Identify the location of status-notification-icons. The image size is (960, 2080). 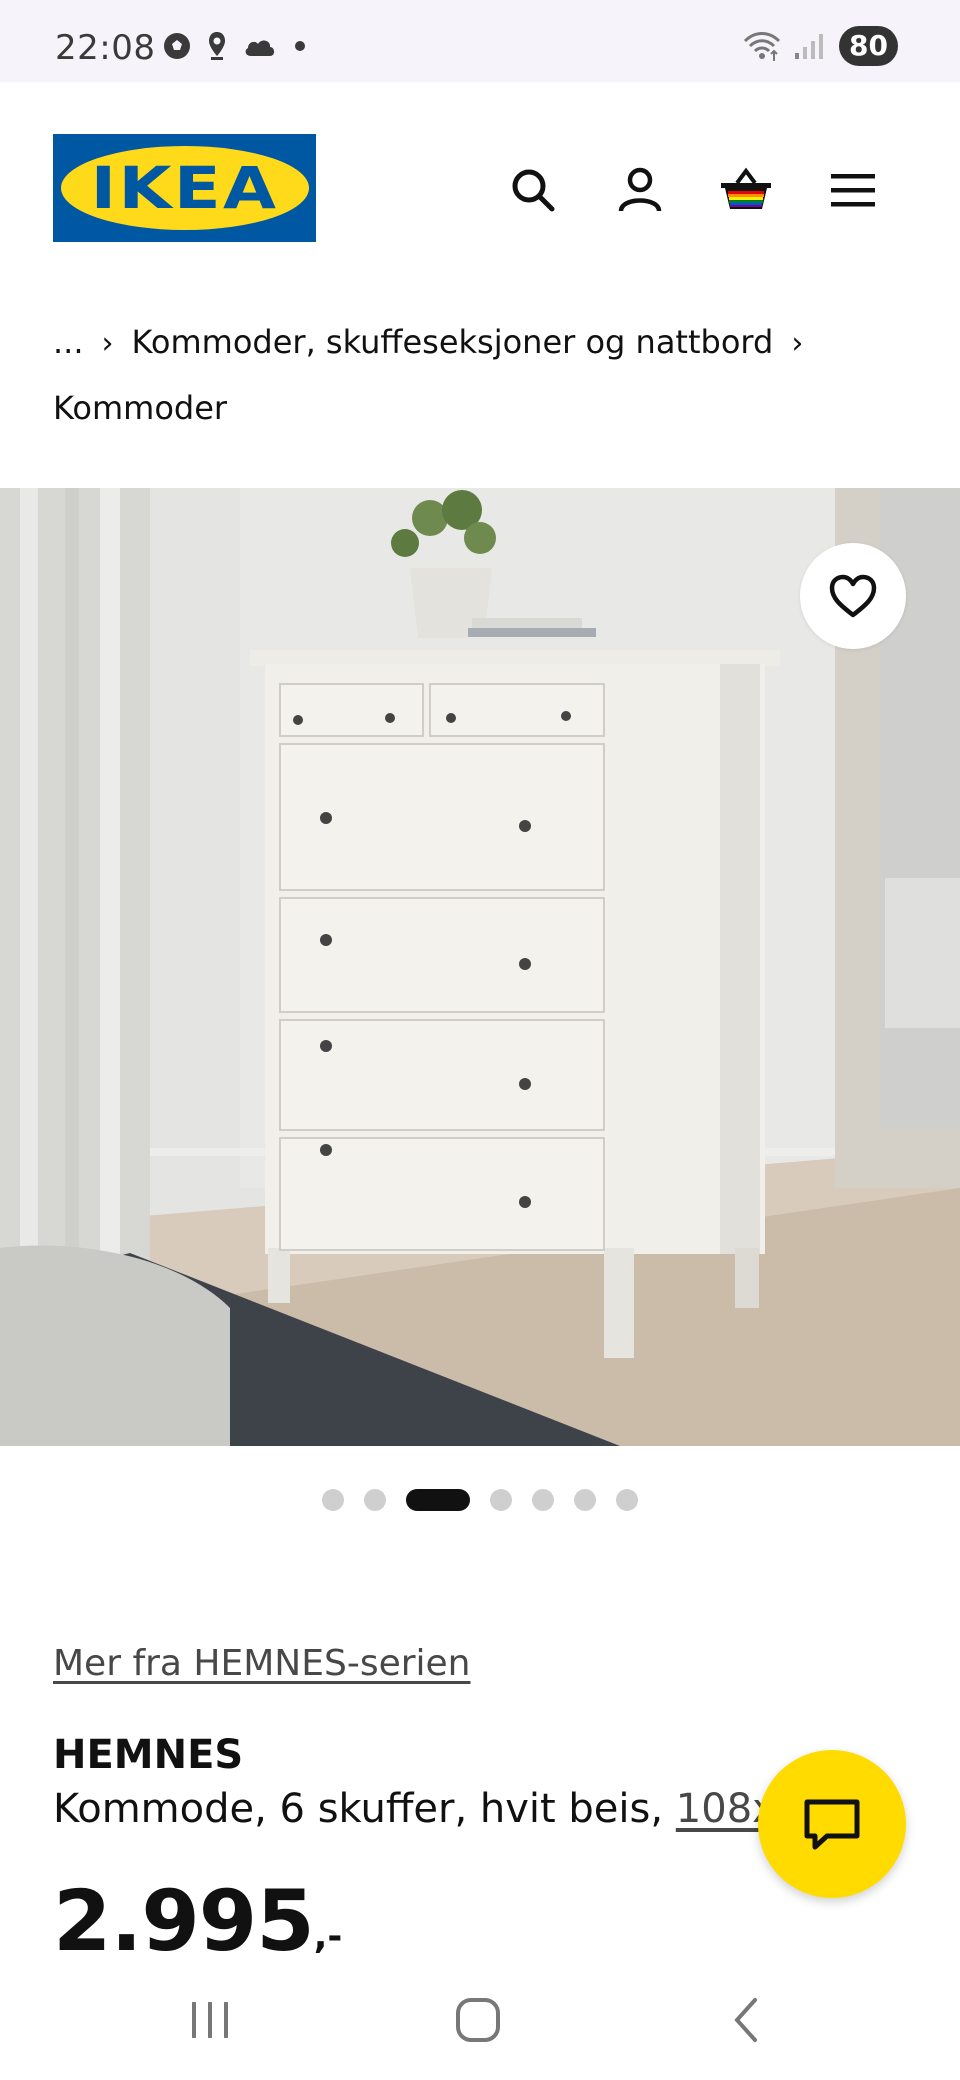
(235, 46).